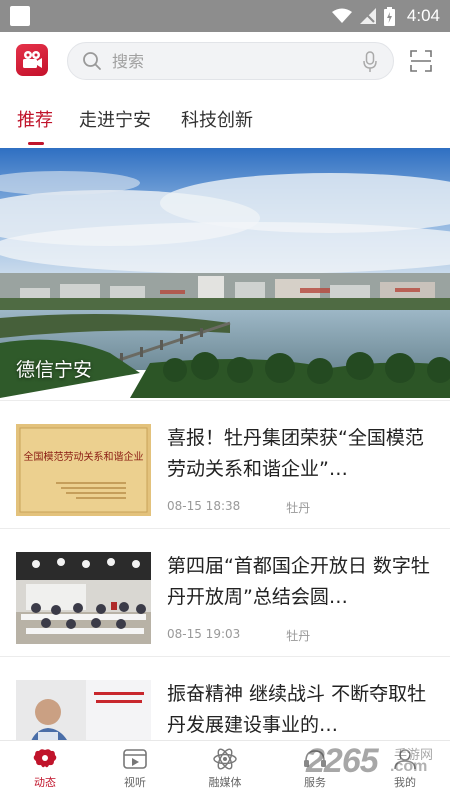 This screenshot has height=799, width=450. What do you see at coordinates (315, 758) in the screenshot?
I see `service-icon` at bounding box center [315, 758].